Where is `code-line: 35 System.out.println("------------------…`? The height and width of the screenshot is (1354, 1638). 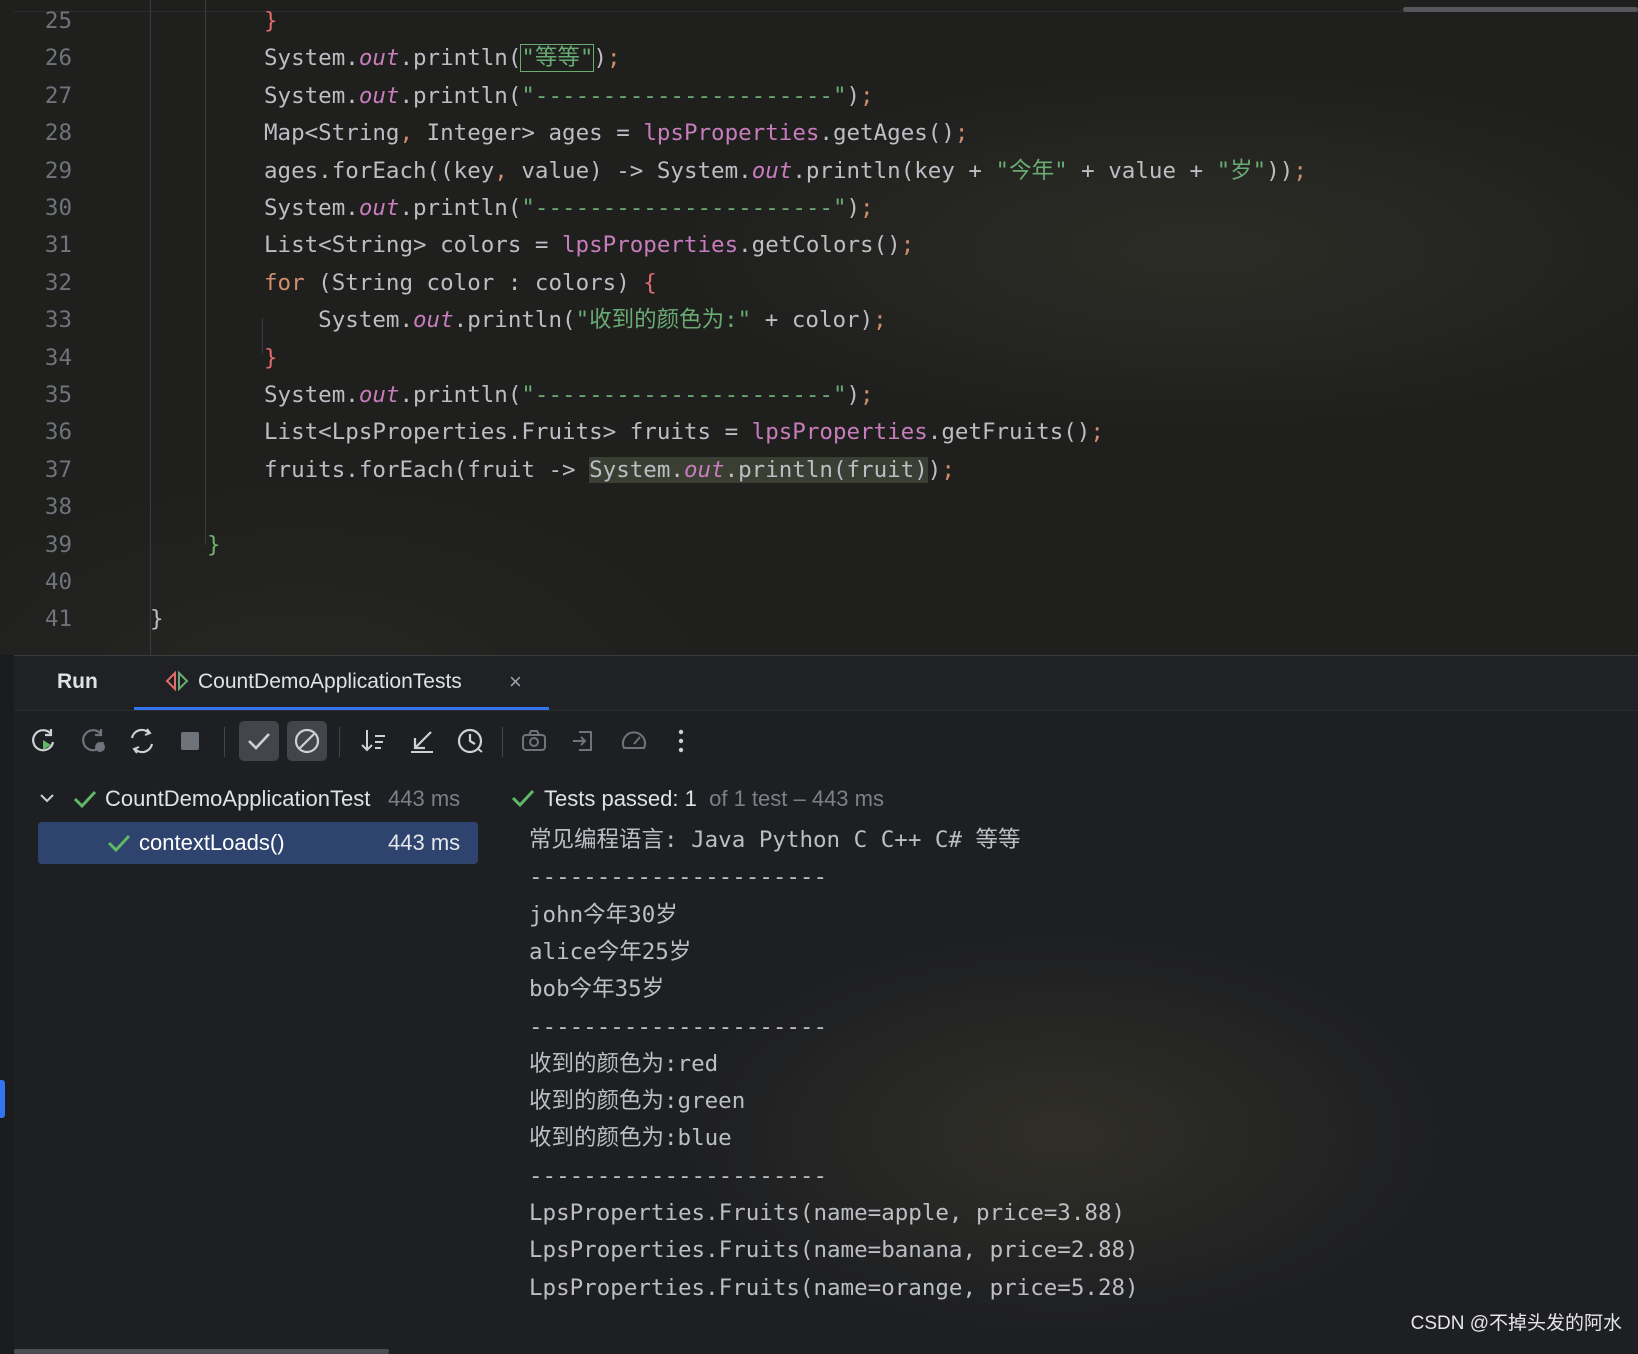
code-line: 35 System.out.println("------------------… is located at coordinates (826, 395).